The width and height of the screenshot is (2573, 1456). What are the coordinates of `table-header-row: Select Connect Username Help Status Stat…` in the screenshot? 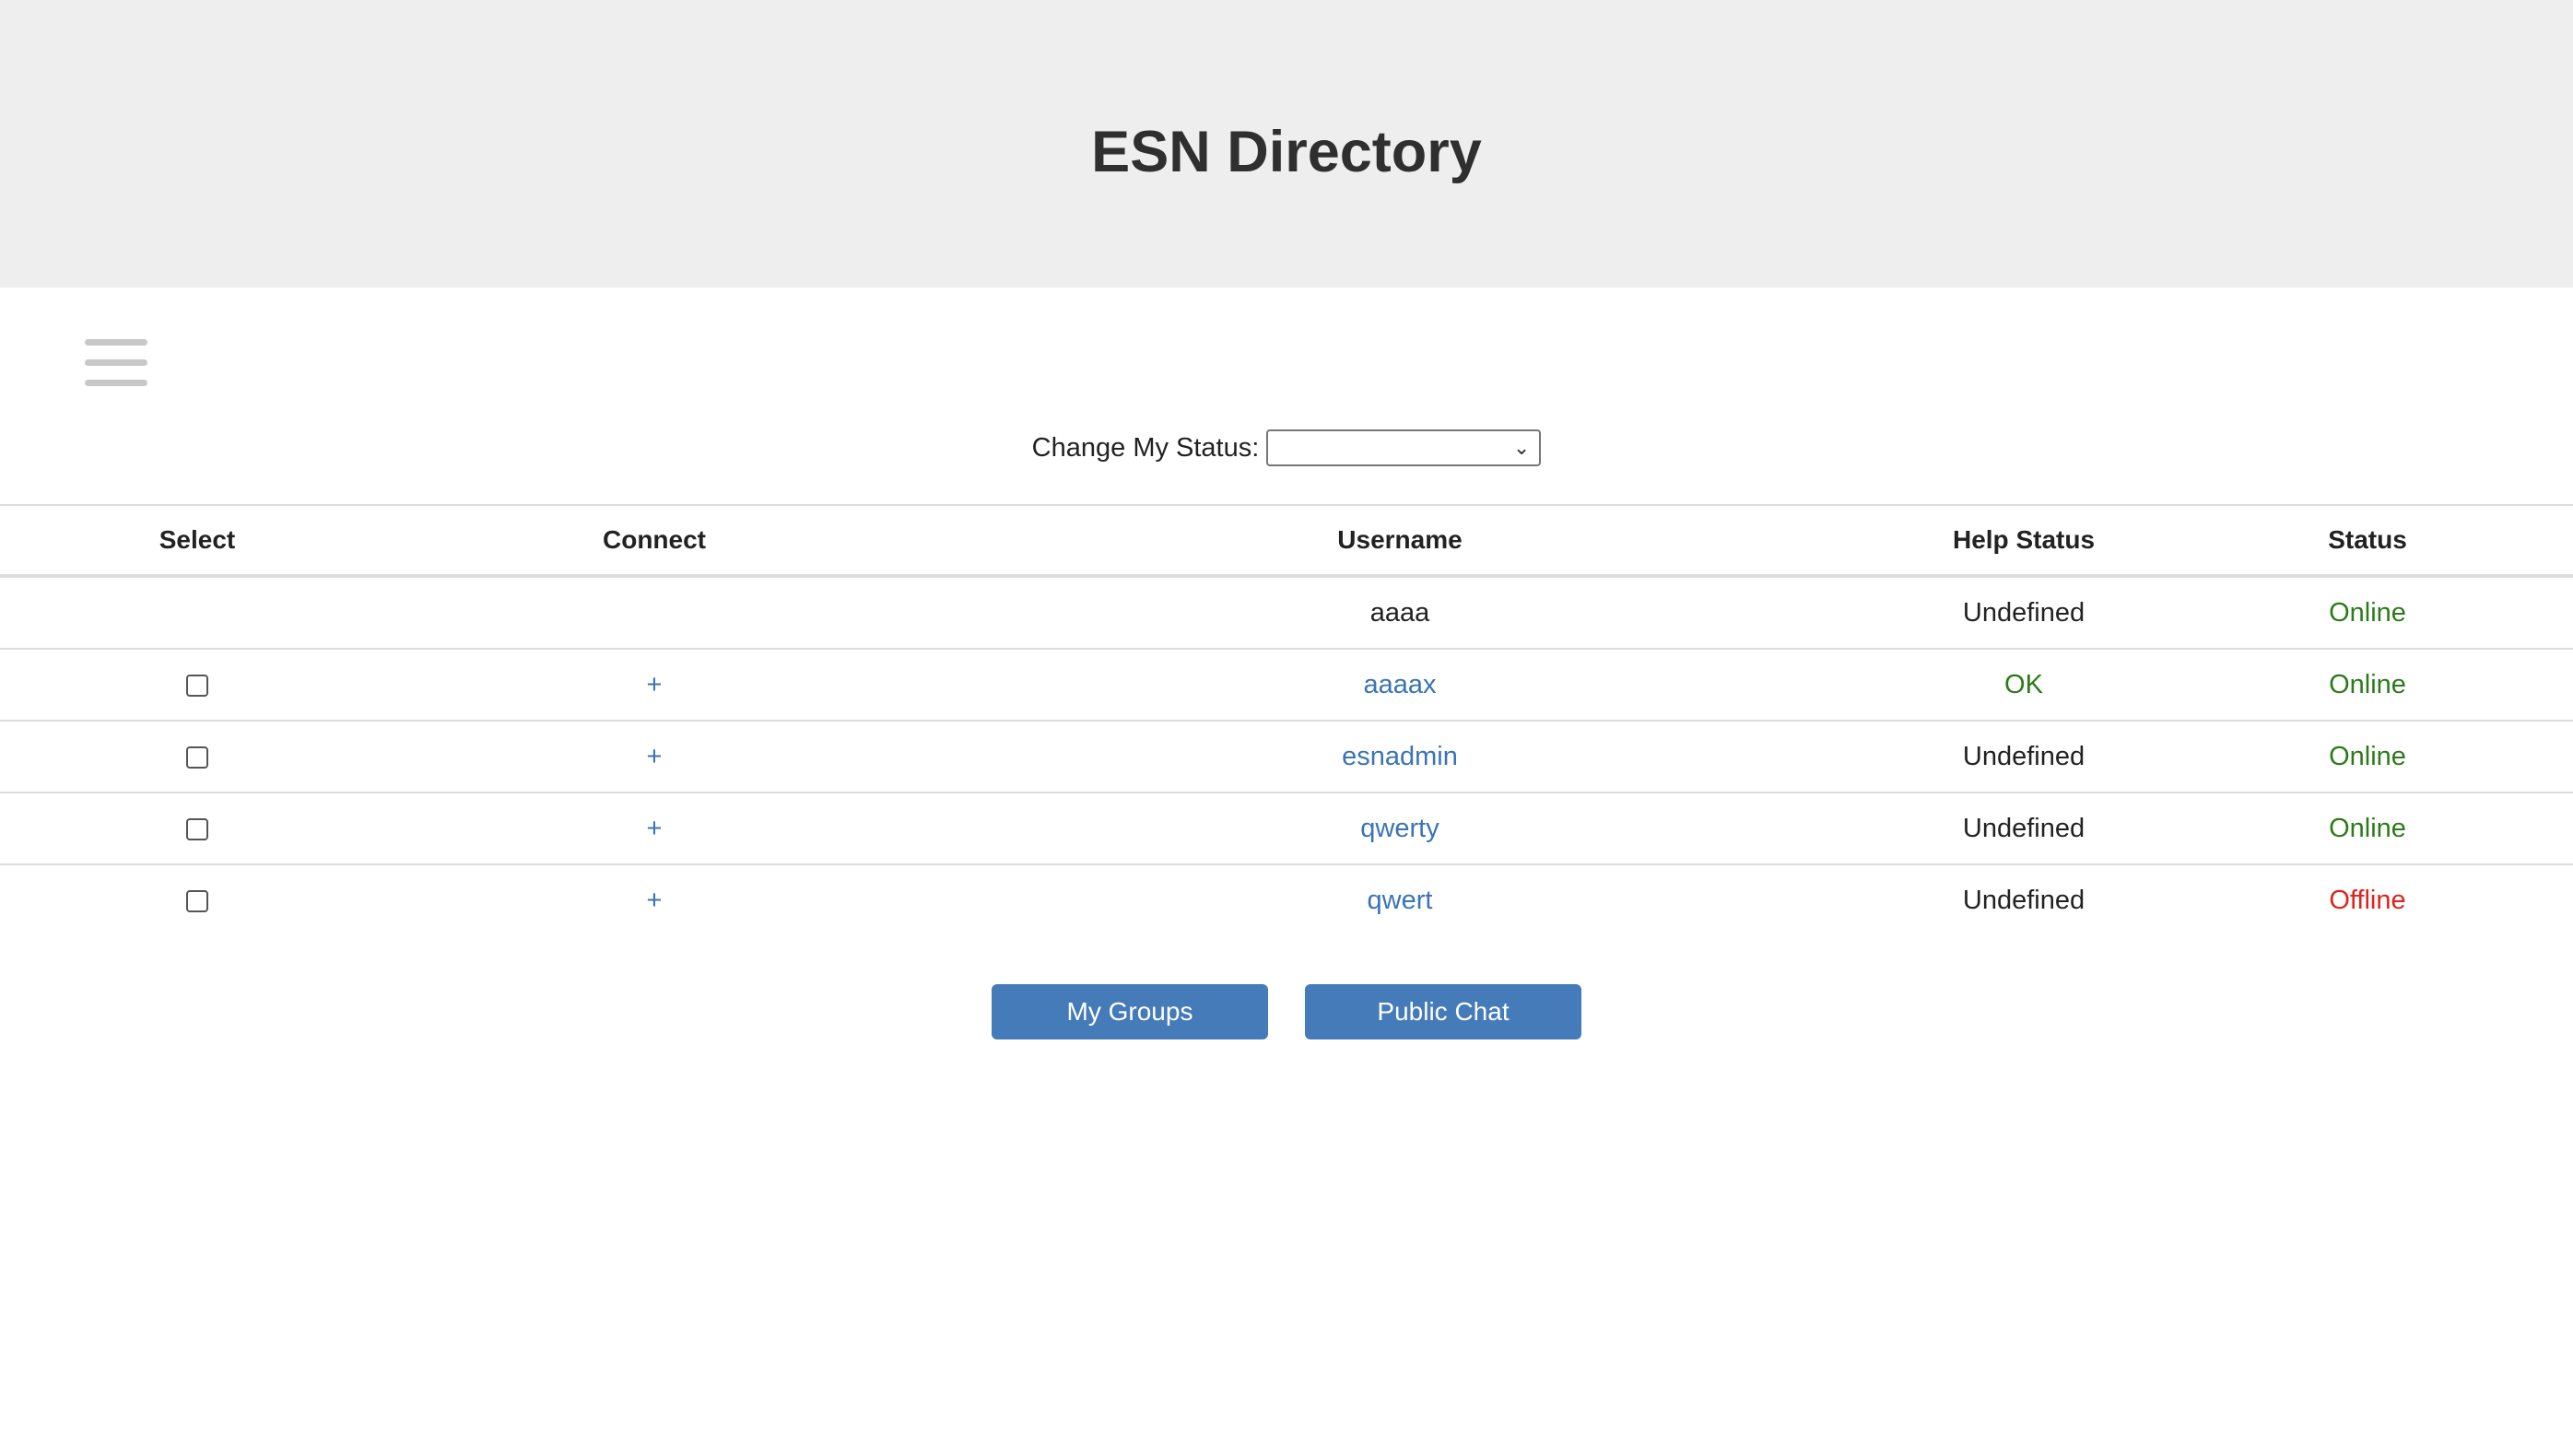 It's located at (1286, 541).